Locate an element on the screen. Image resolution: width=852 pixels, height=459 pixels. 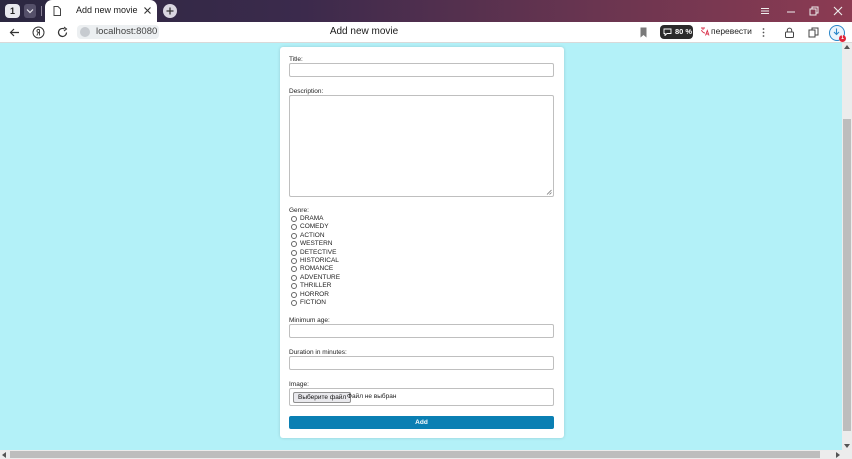
horizontal-scrollbar is located at coordinates (426, 454).